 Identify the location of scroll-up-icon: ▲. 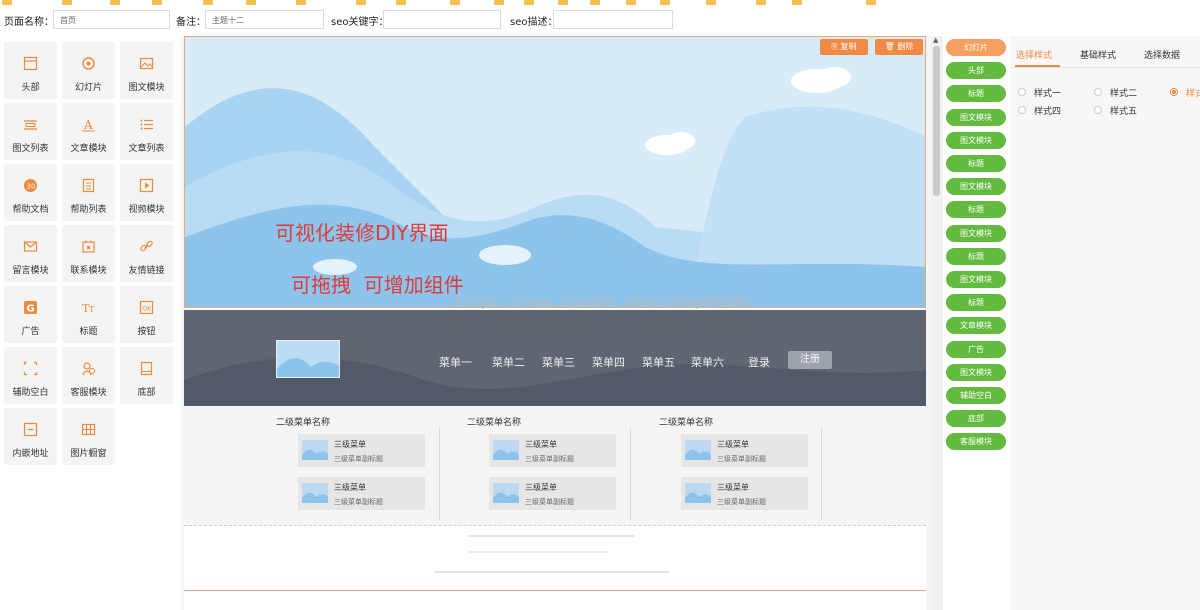
(935, 40).